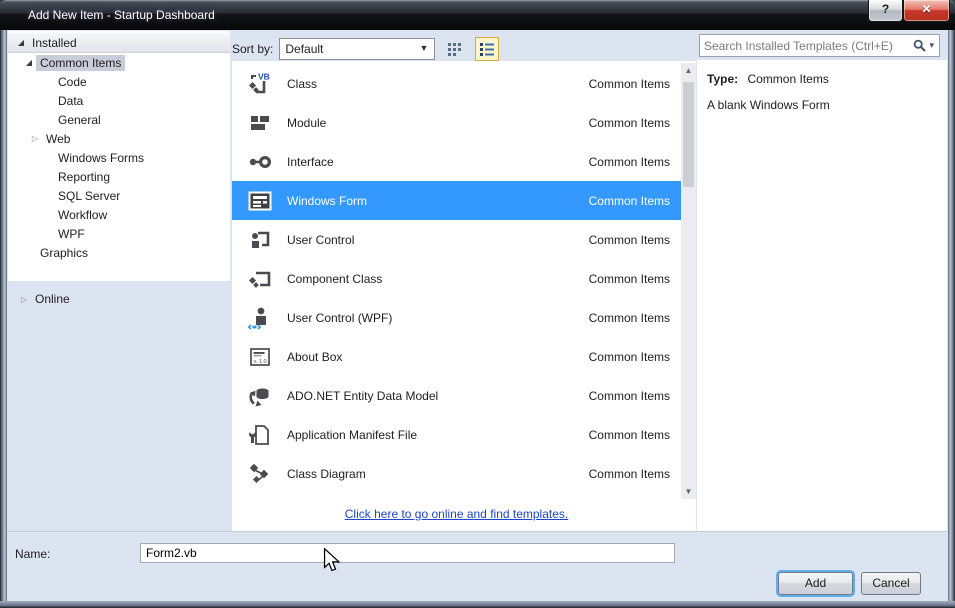 This screenshot has height=608, width=955. What do you see at coordinates (260, 474) in the screenshot?
I see `class-diagram-icon` at bounding box center [260, 474].